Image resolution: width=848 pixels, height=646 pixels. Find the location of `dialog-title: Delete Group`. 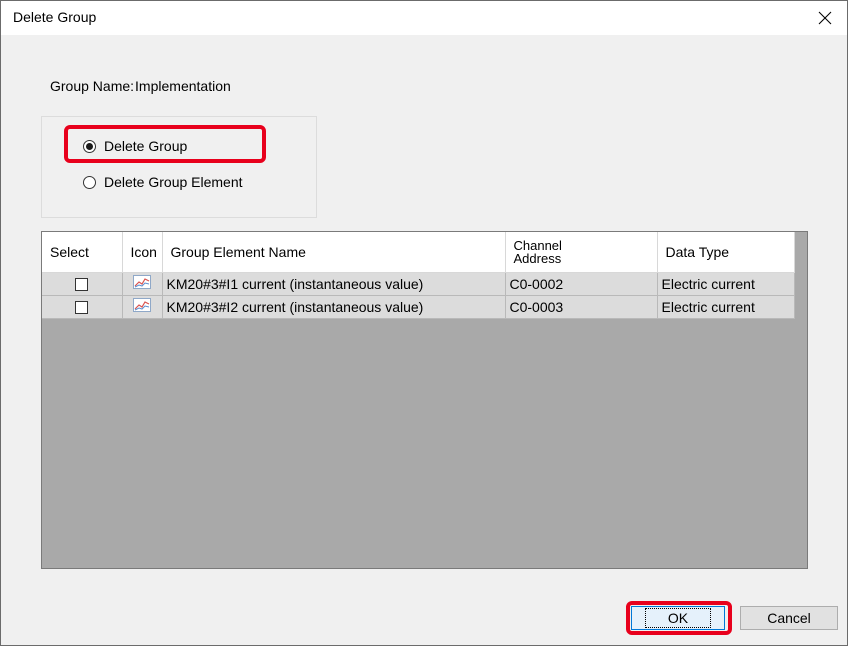

dialog-title: Delete Group is located at coordinates (55, 17).